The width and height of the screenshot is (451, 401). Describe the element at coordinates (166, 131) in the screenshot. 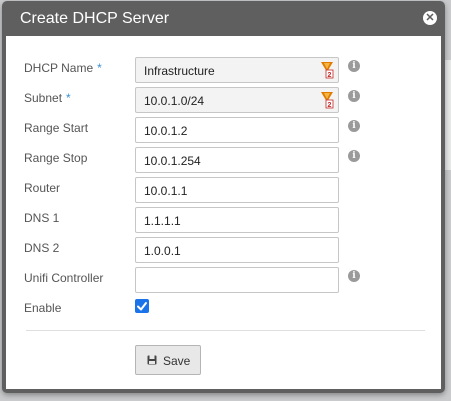

I see `range-start-value: 10.0.1.2` at that location.